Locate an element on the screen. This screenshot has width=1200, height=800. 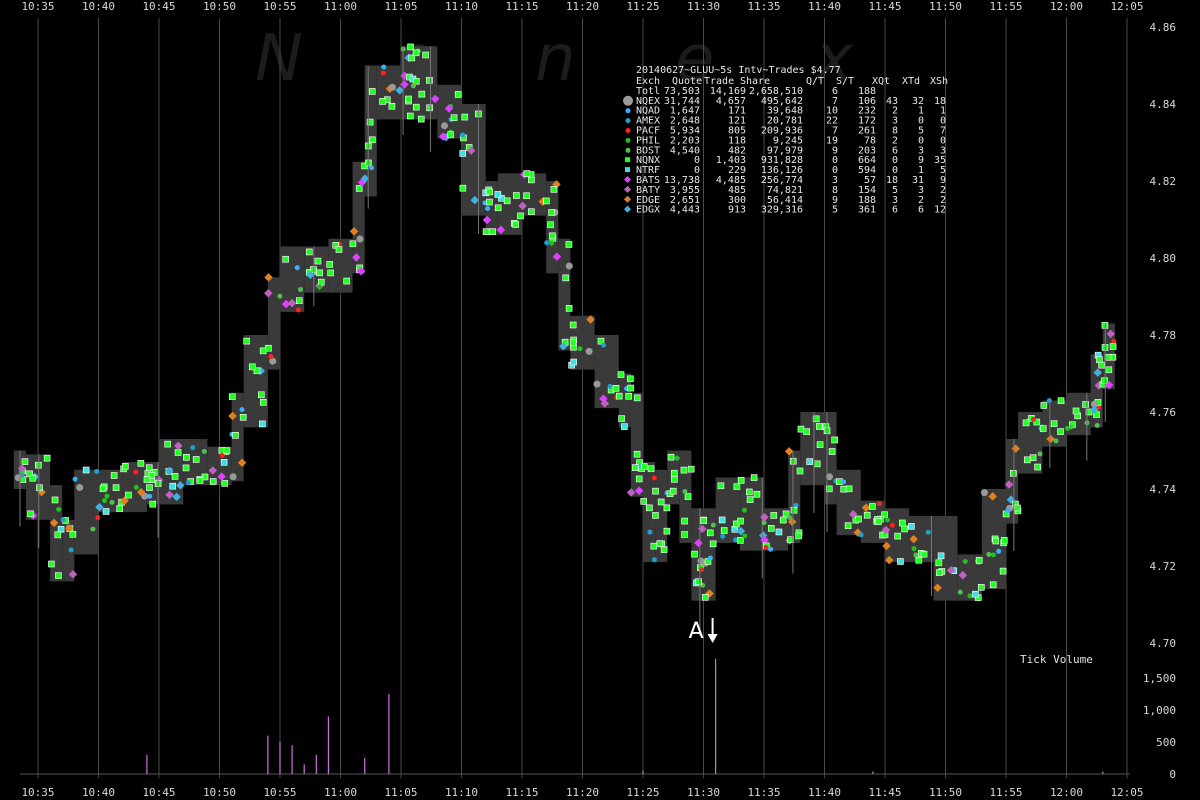
x-tick-label: 10:50 is located at coordinates (219, 6).